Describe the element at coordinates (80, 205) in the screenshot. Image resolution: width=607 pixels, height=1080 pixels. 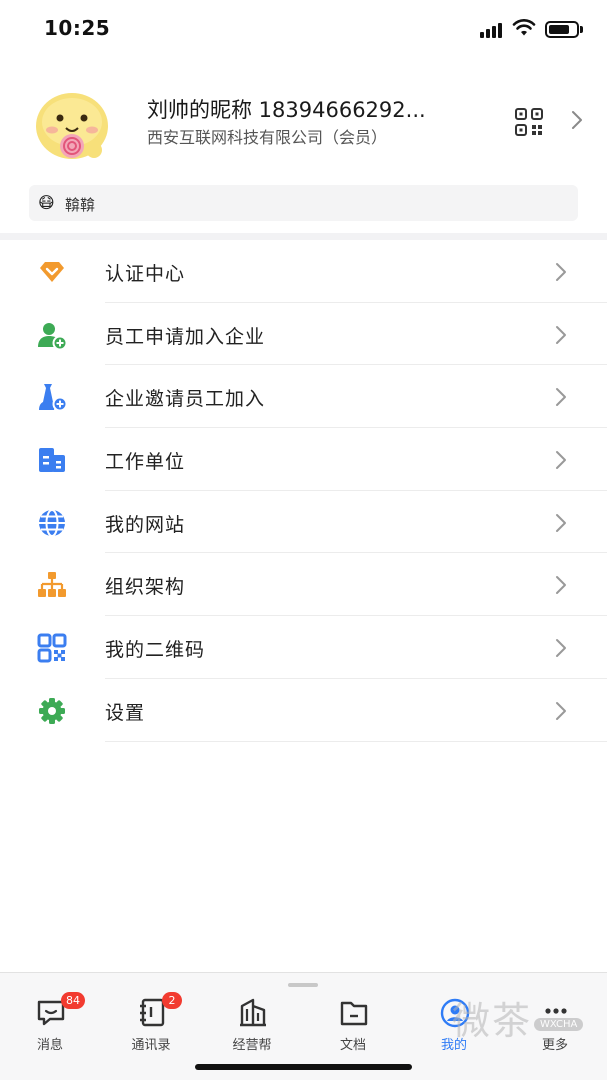
I see `tag-text: 鞥鞥` at that location.